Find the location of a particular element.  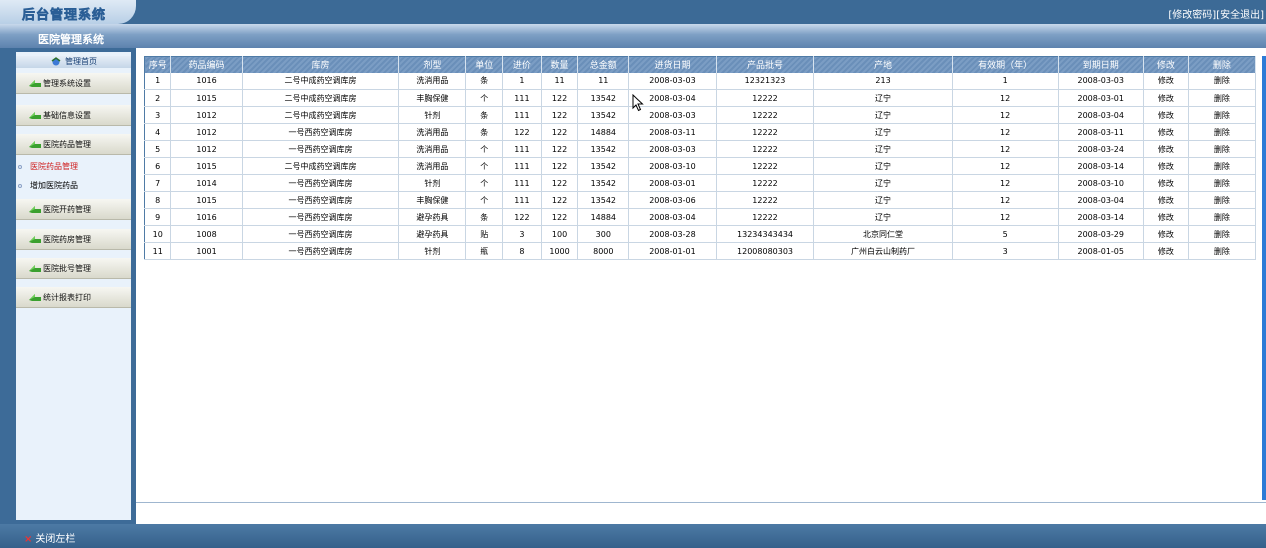

table-cell: 1015 is located at coordinates (206, 166).